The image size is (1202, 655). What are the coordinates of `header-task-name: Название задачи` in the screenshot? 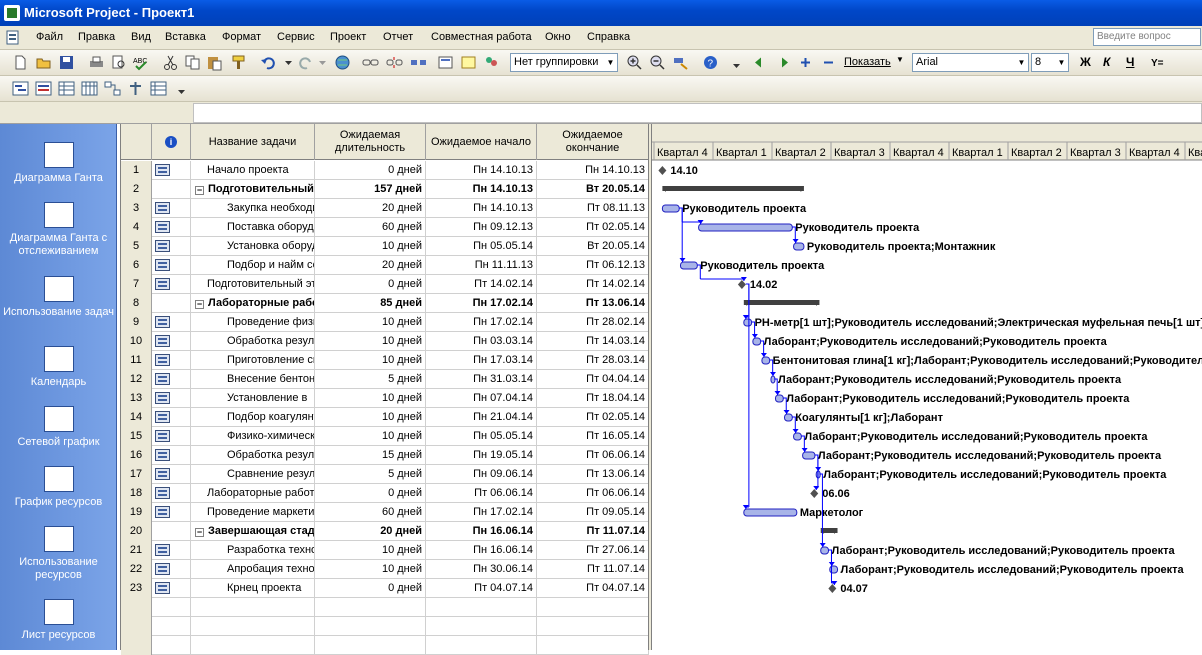 It's located at (253, 142).